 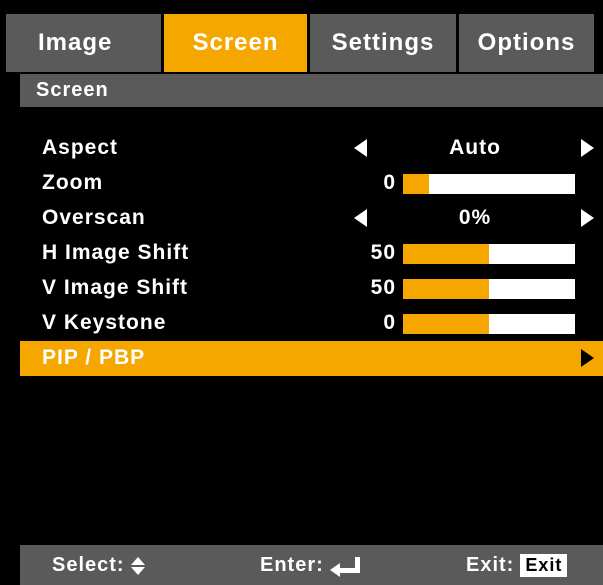 I want to click on aspect-left-arrow-icon, so click(x=360, y=148).